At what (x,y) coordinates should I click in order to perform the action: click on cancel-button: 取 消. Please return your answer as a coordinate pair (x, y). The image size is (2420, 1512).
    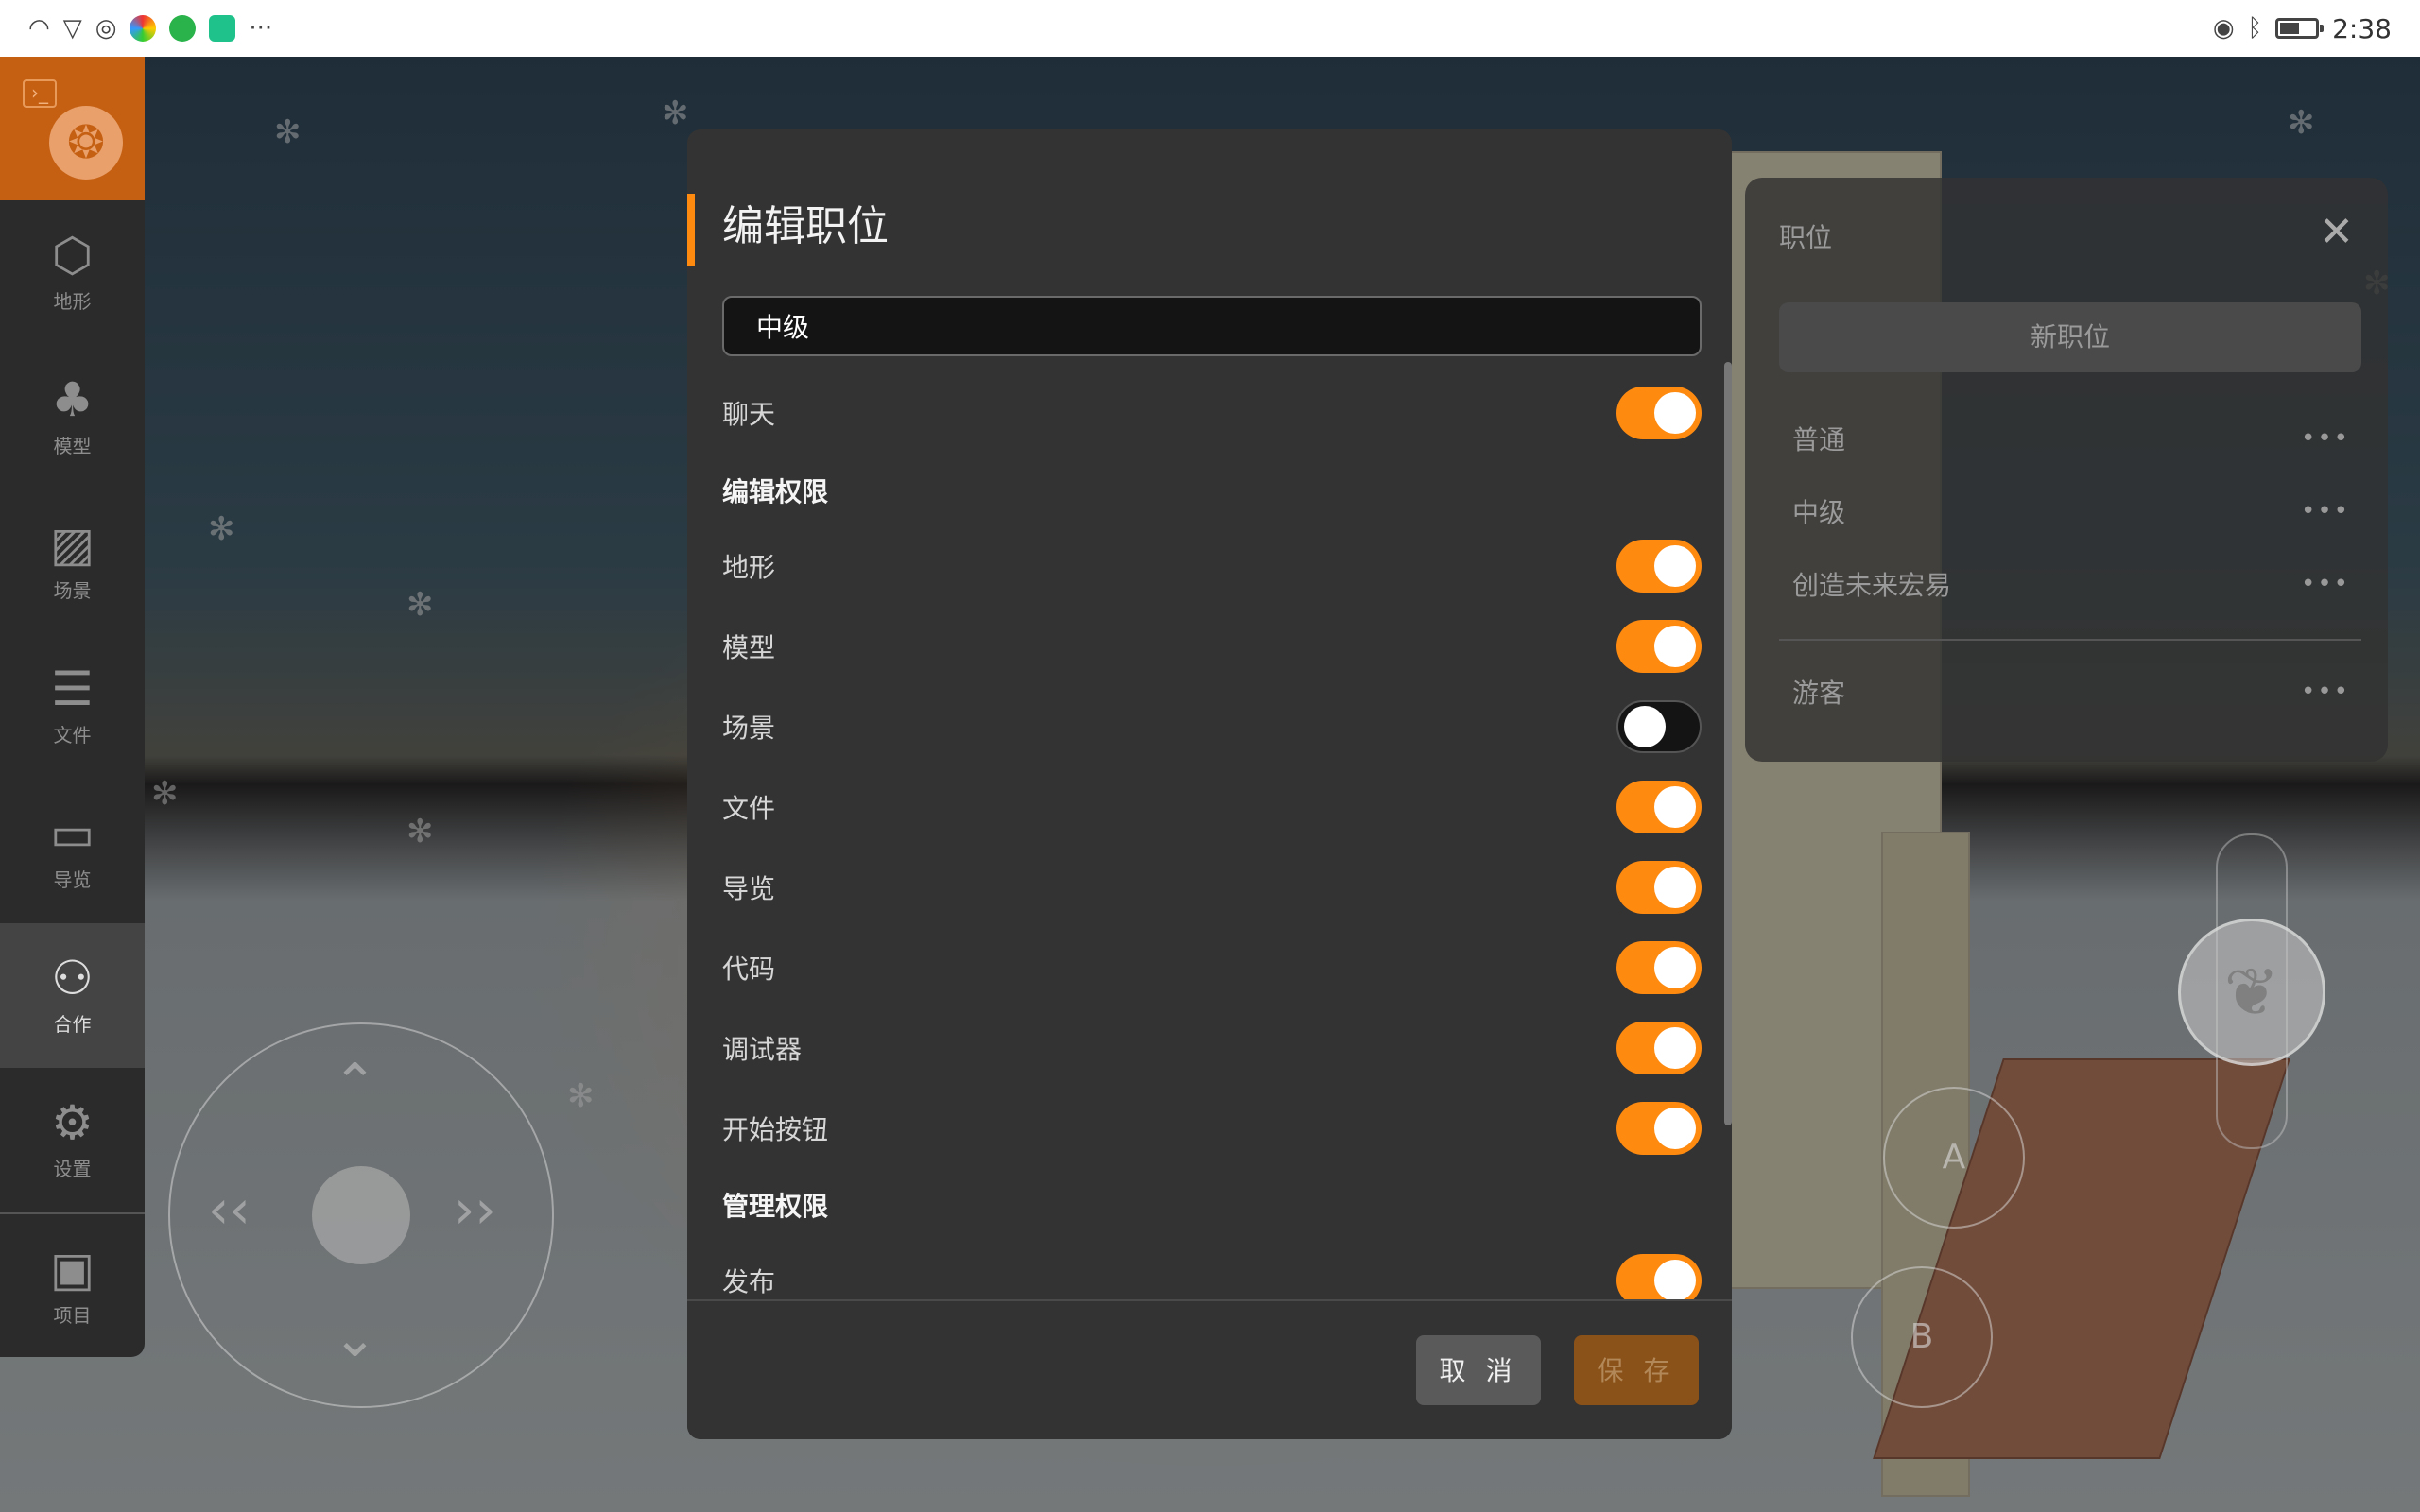
    Looking at the image, I should click on (1478, 1370).